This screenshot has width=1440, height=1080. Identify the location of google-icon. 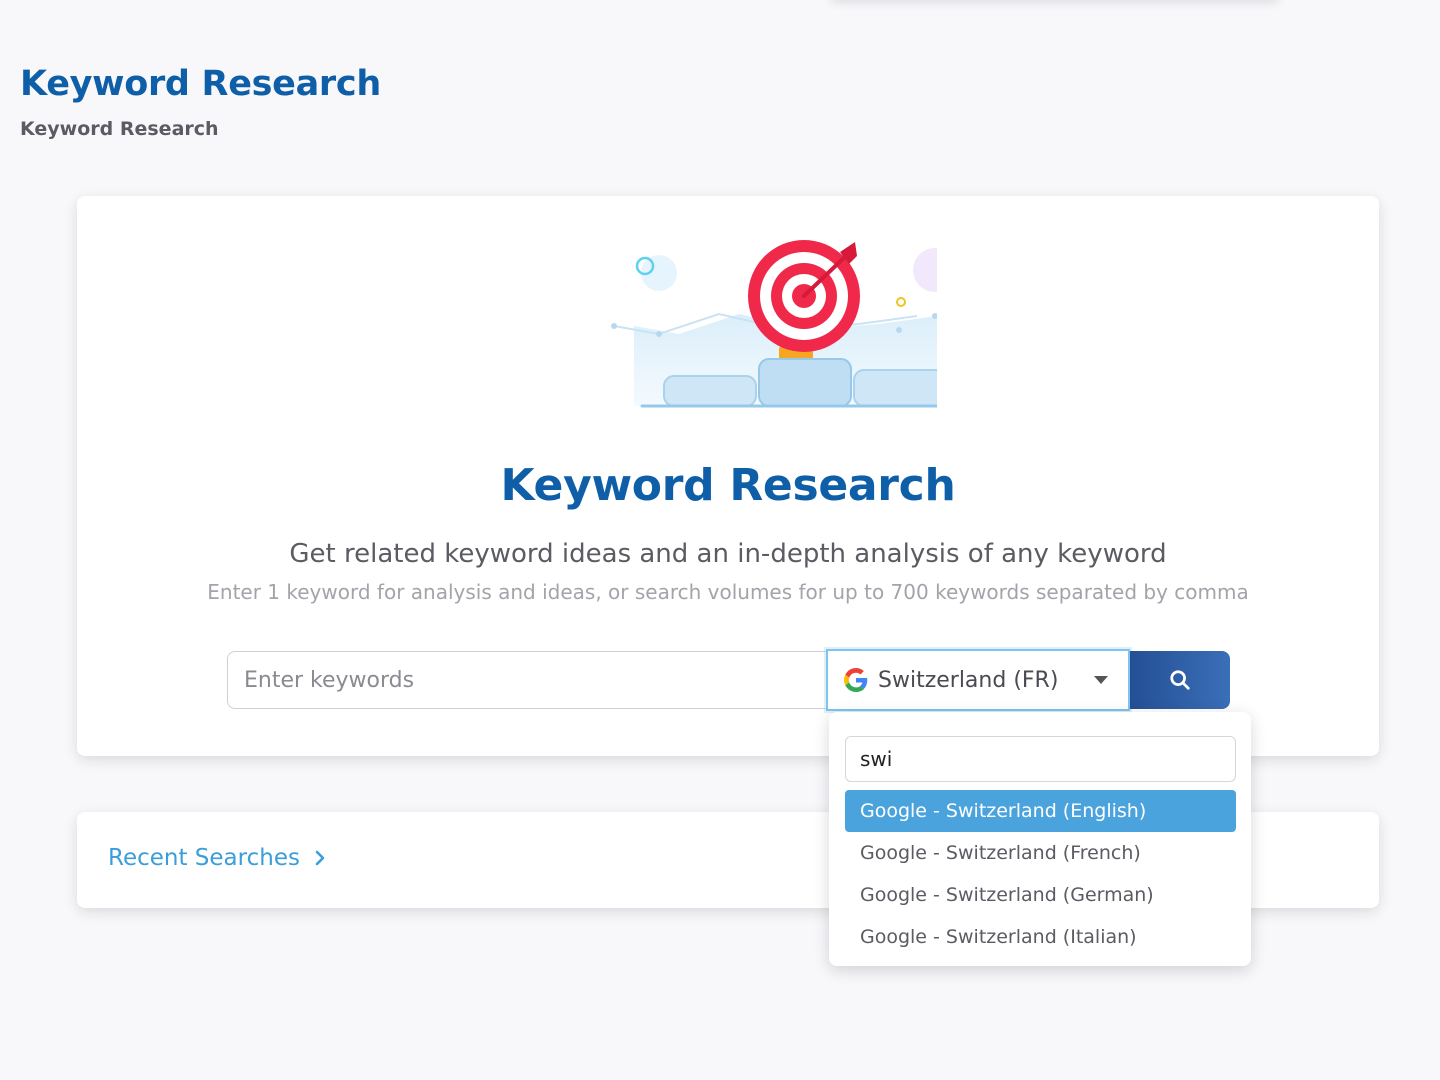
(856, 680).